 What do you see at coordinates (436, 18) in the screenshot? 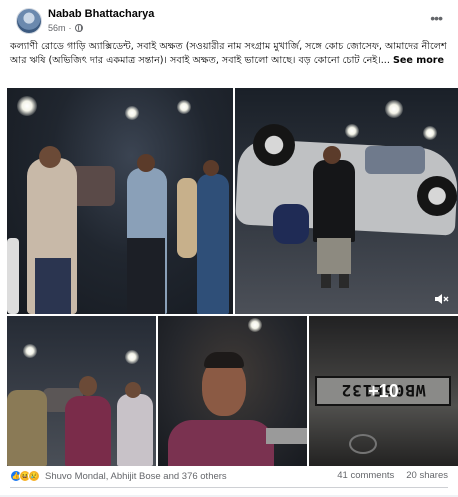
I see `more-options-icon: •••` at bounding box center [436, 18].